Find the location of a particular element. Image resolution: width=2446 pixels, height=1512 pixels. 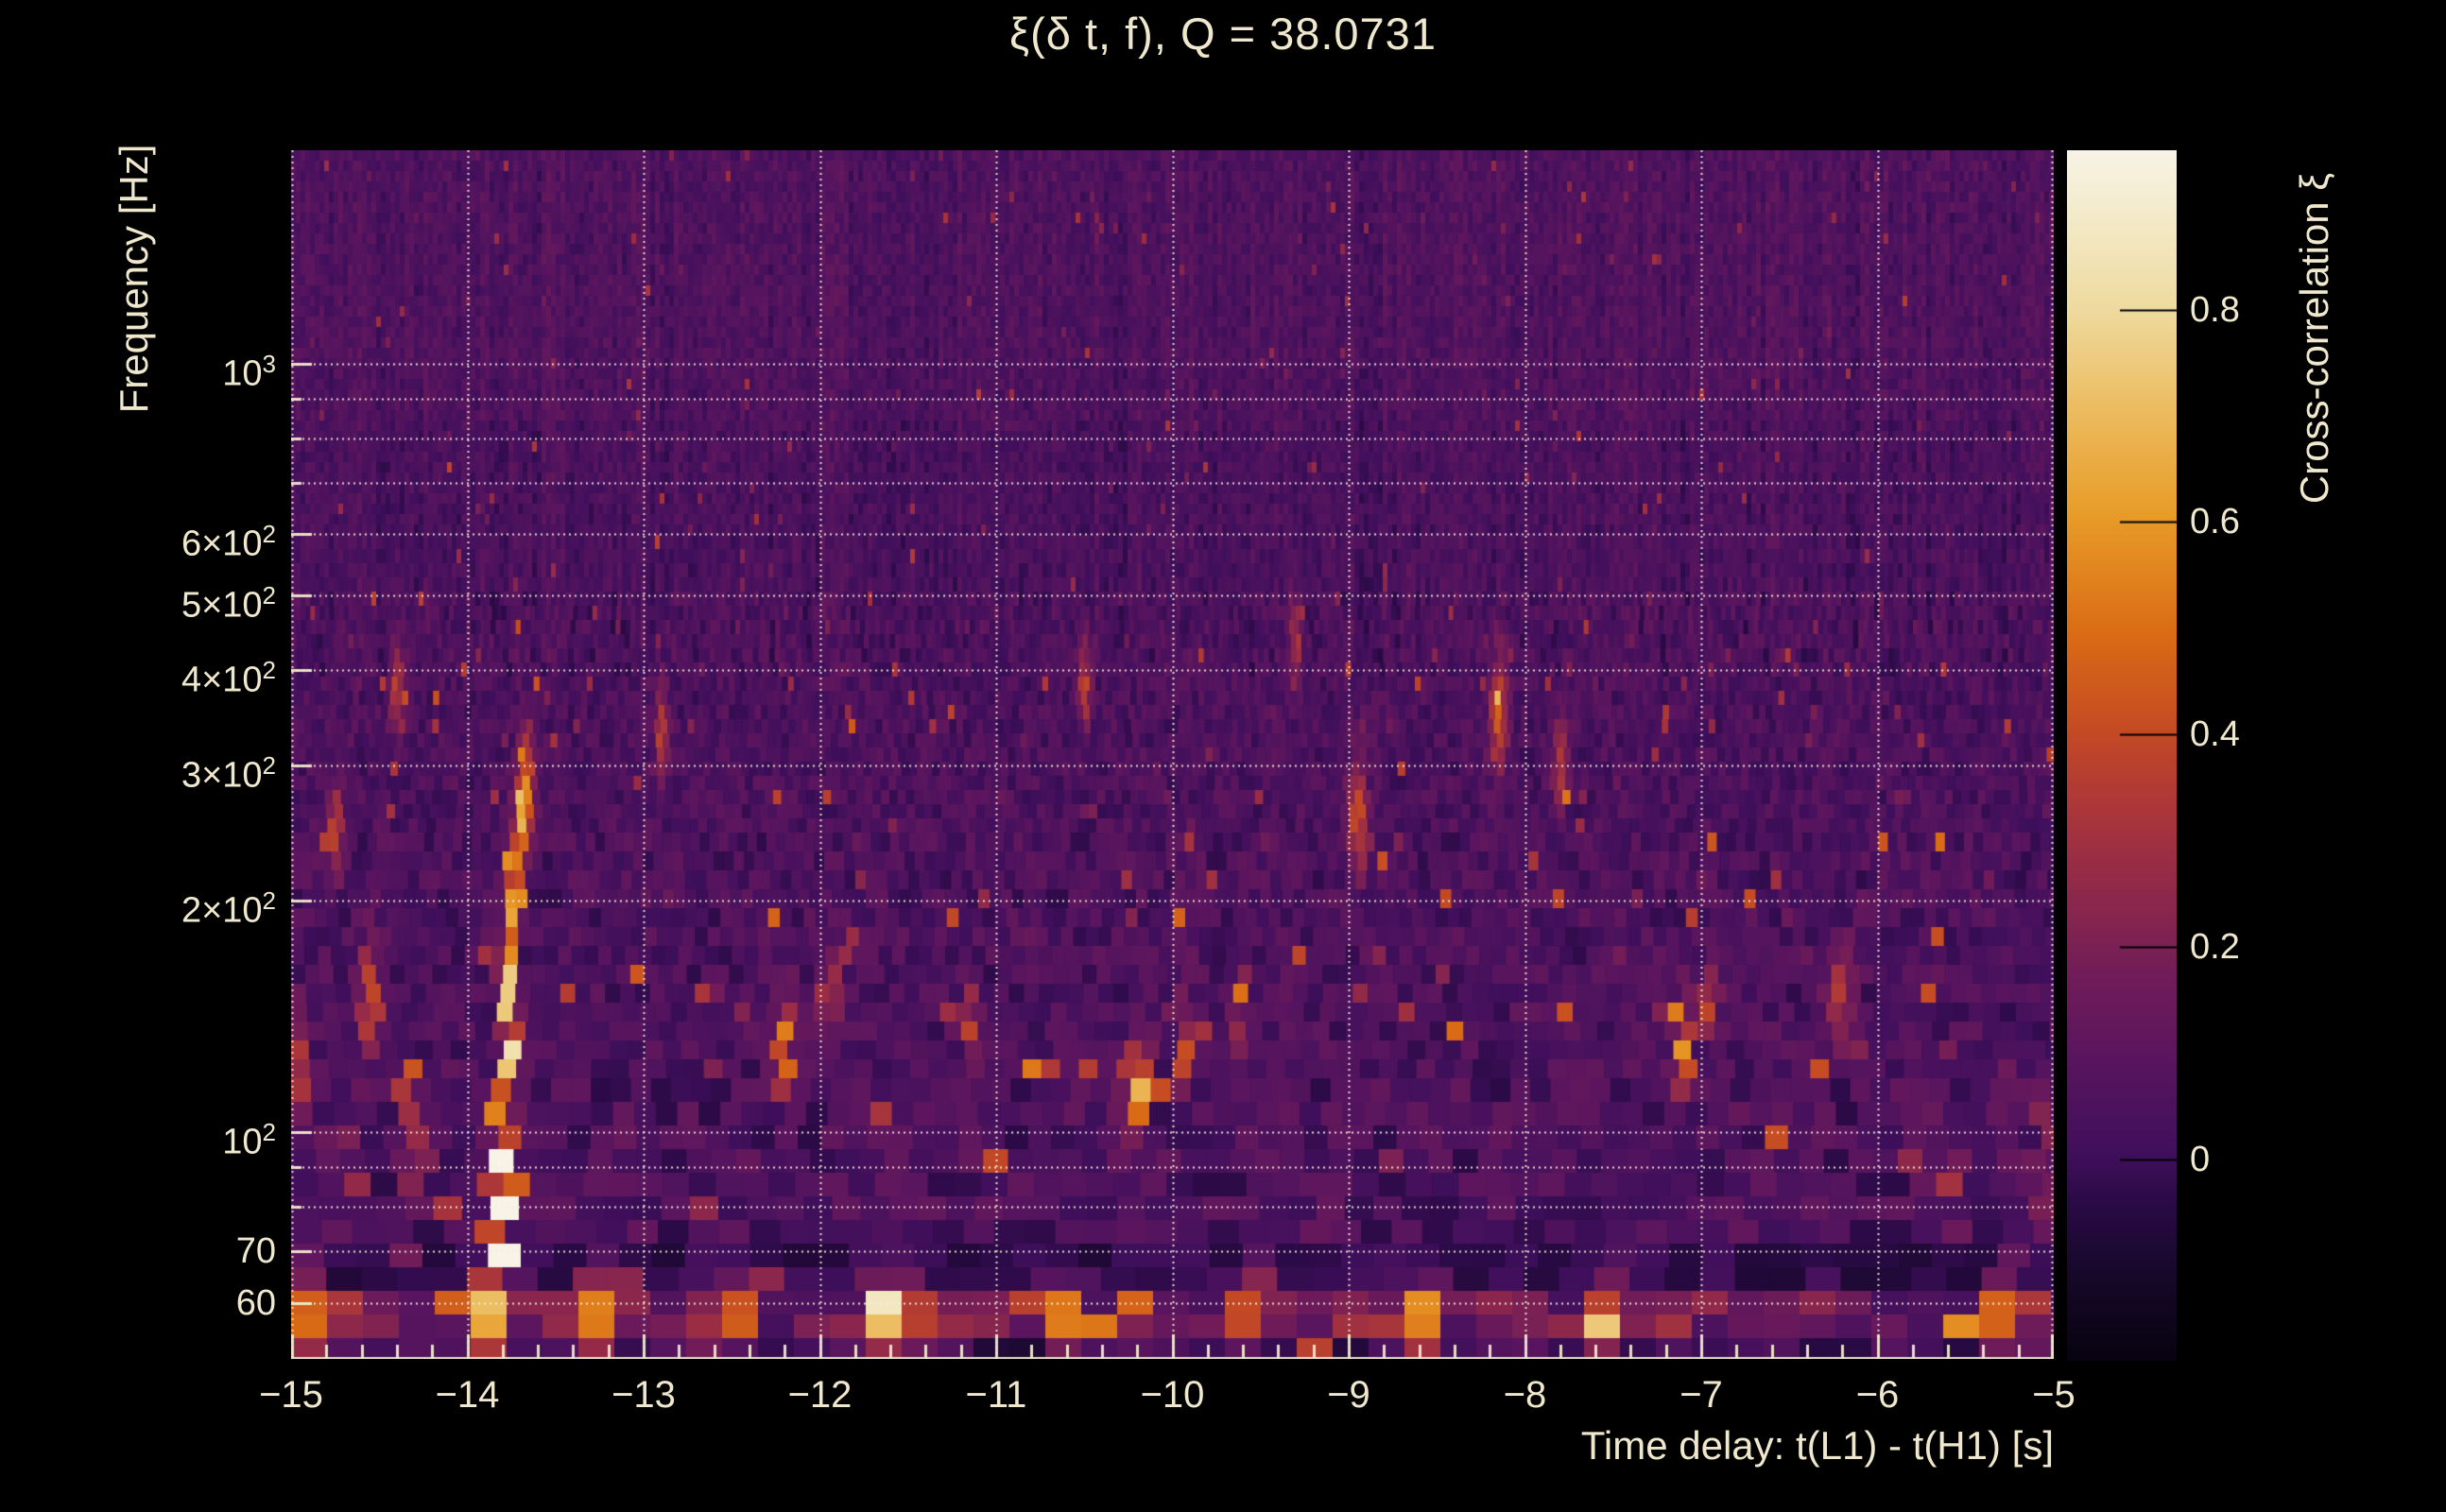

y-tick-label: 6×102 is located at coordinates (229, 542).